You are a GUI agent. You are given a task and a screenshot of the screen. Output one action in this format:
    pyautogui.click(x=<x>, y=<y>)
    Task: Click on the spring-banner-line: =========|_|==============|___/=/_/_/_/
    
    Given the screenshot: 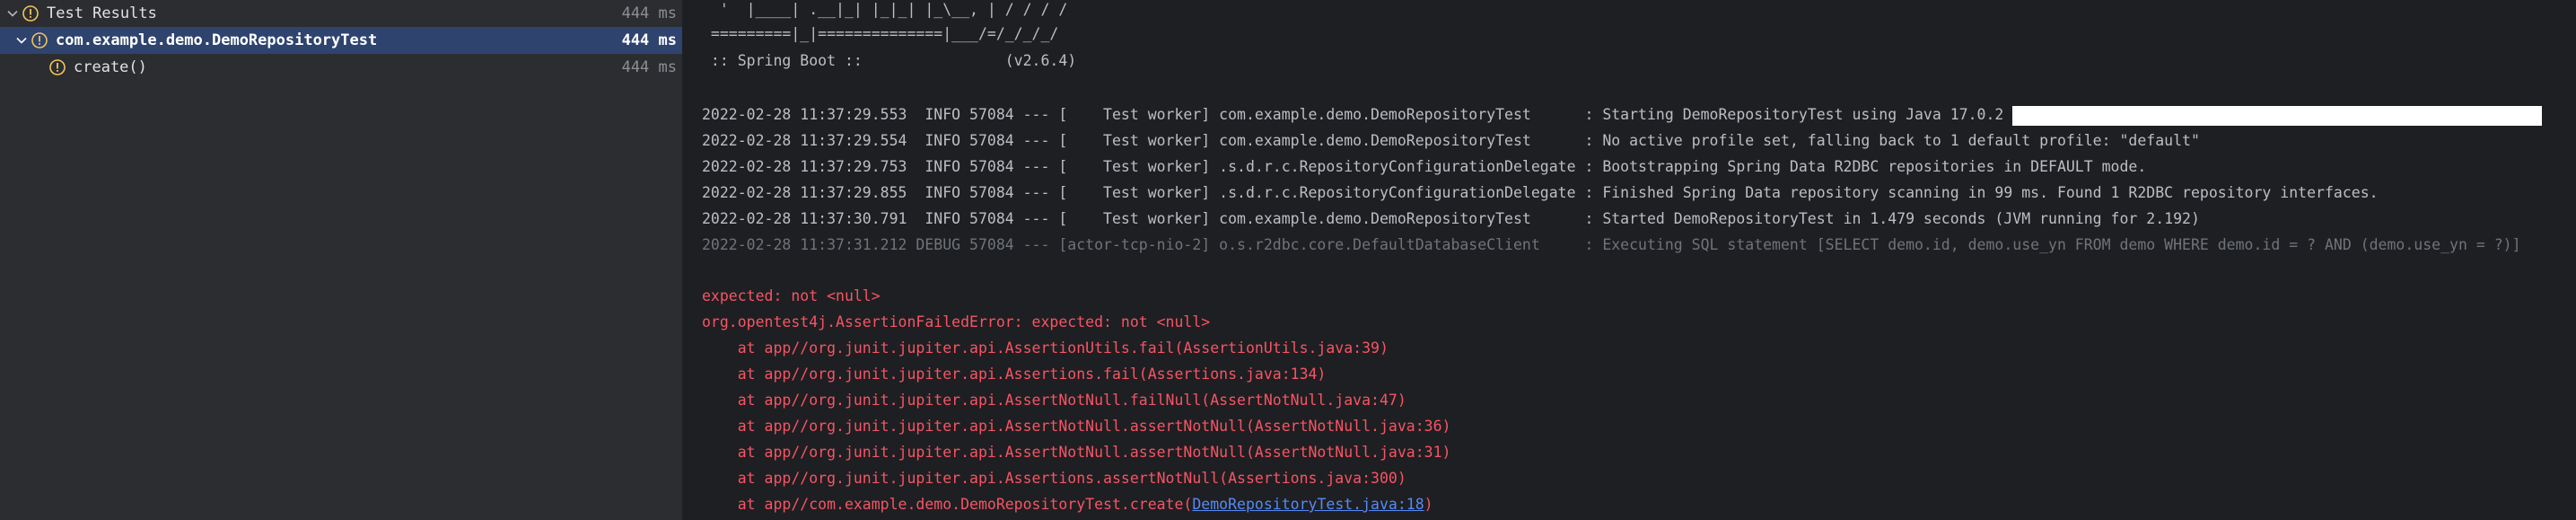 What is the action you would take?
    pyautogui.click(x=880, y=34)
    